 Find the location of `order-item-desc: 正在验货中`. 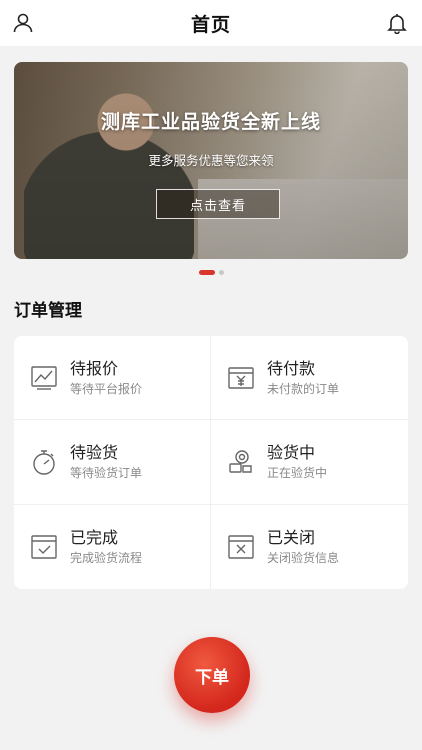

order-item-desc: 正在验货中 is located at coordinates (297, 472).